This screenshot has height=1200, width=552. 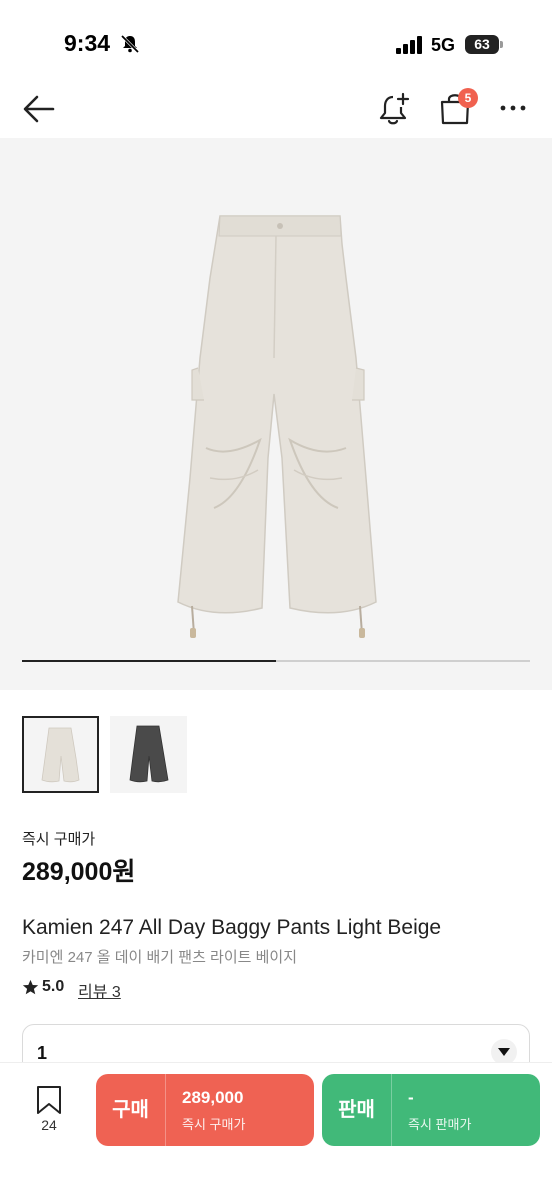 I want to click on battery-icon: 63, so click(x=482, y=44).